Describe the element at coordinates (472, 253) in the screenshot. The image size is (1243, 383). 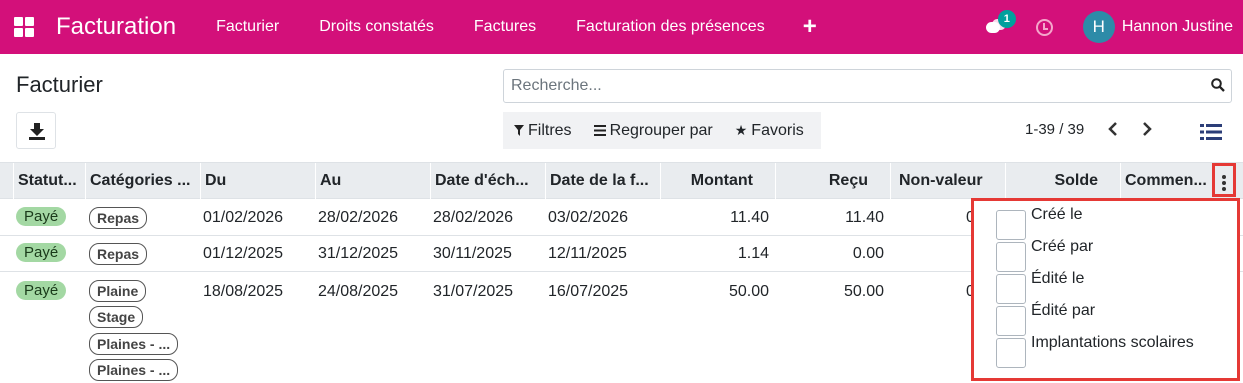
I see `cell-date-echeance: 30/11/2025` at that location.